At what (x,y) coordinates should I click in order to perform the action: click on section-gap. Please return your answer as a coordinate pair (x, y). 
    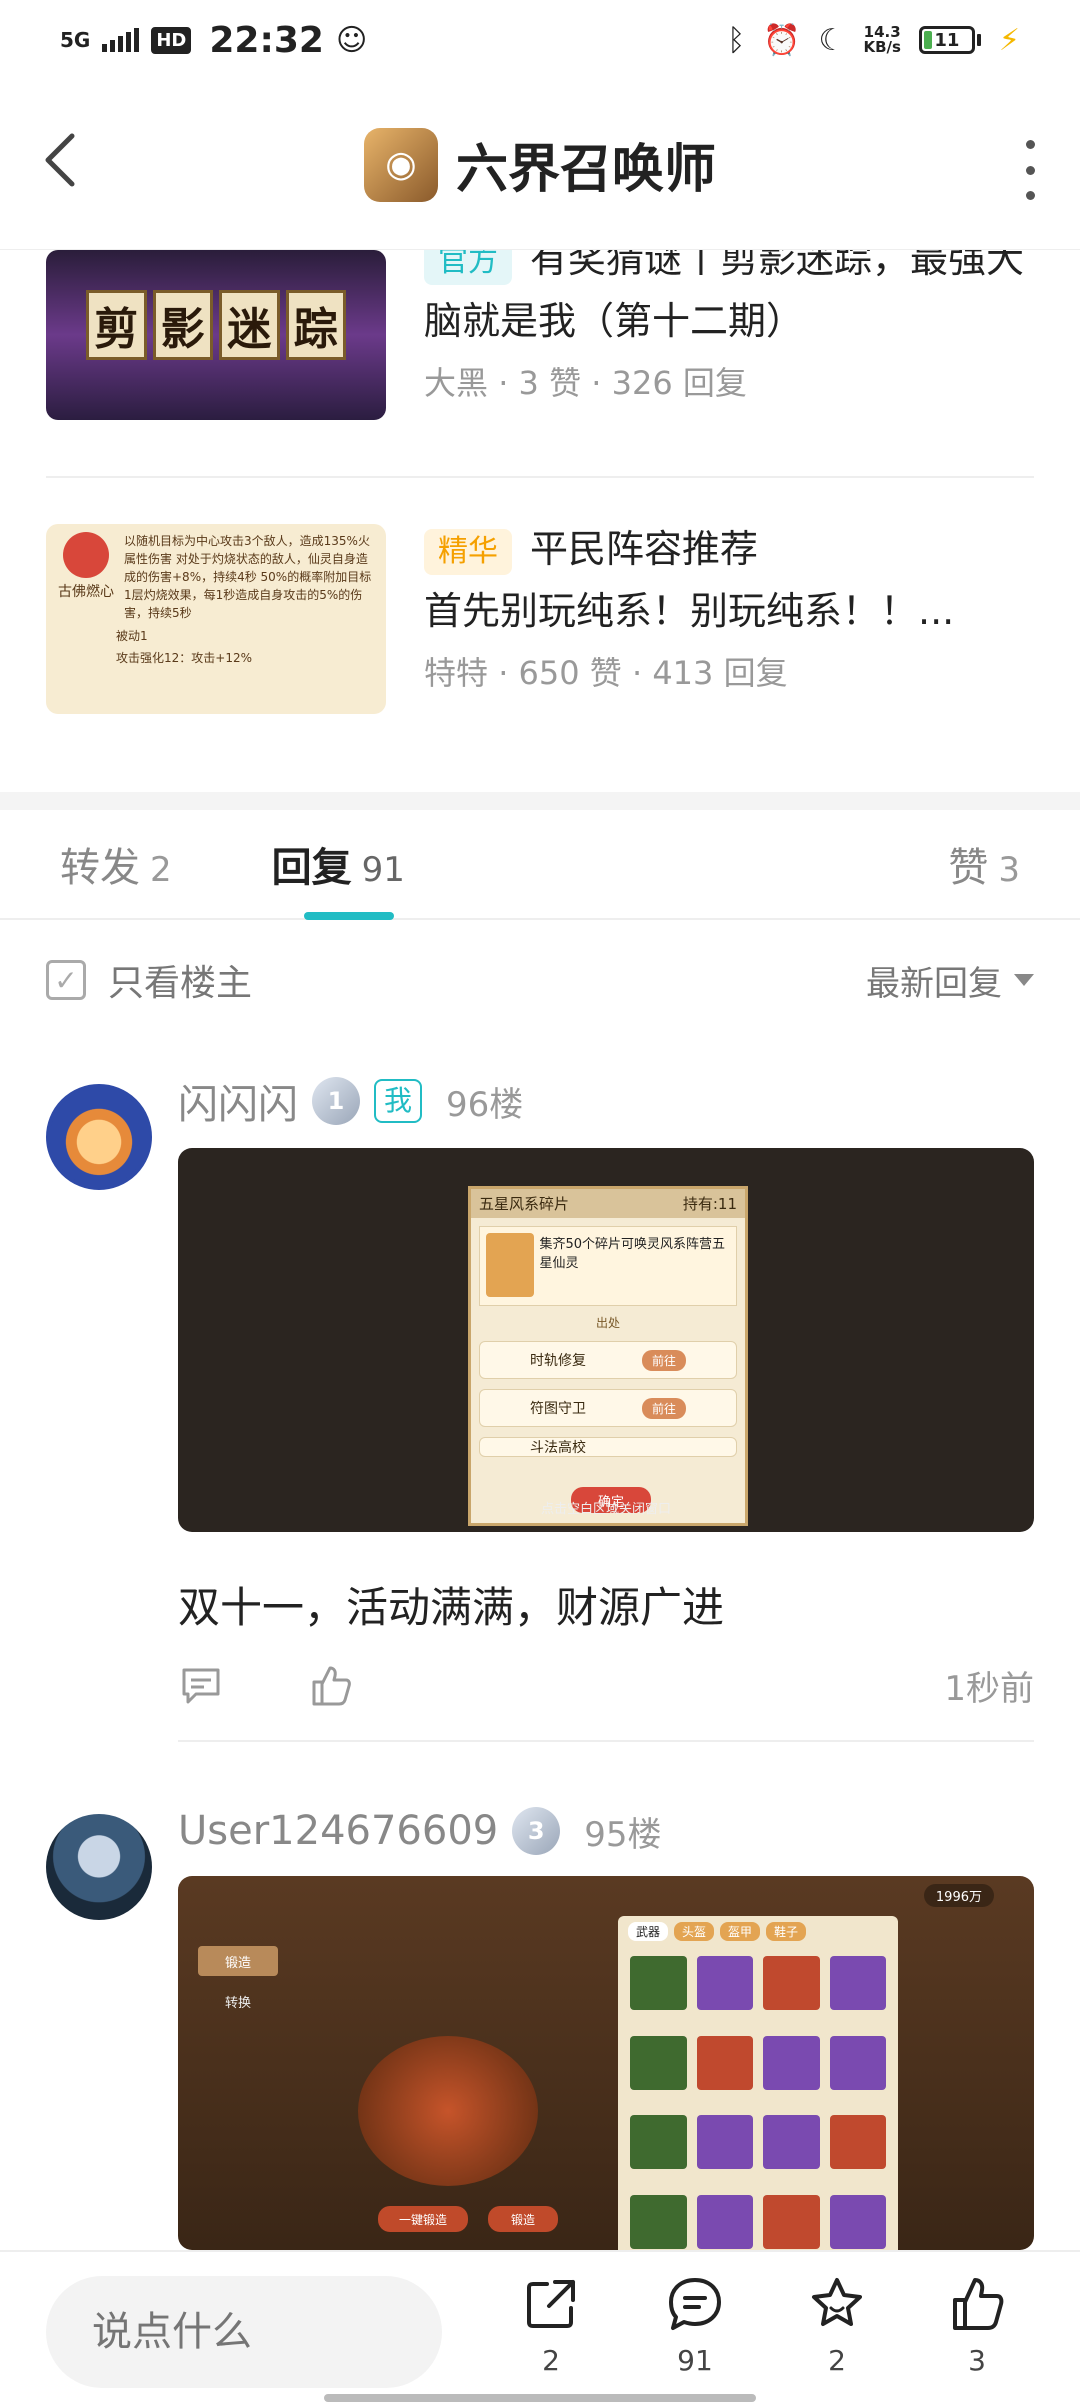
    Looking at the image, I should click on (540, 801).